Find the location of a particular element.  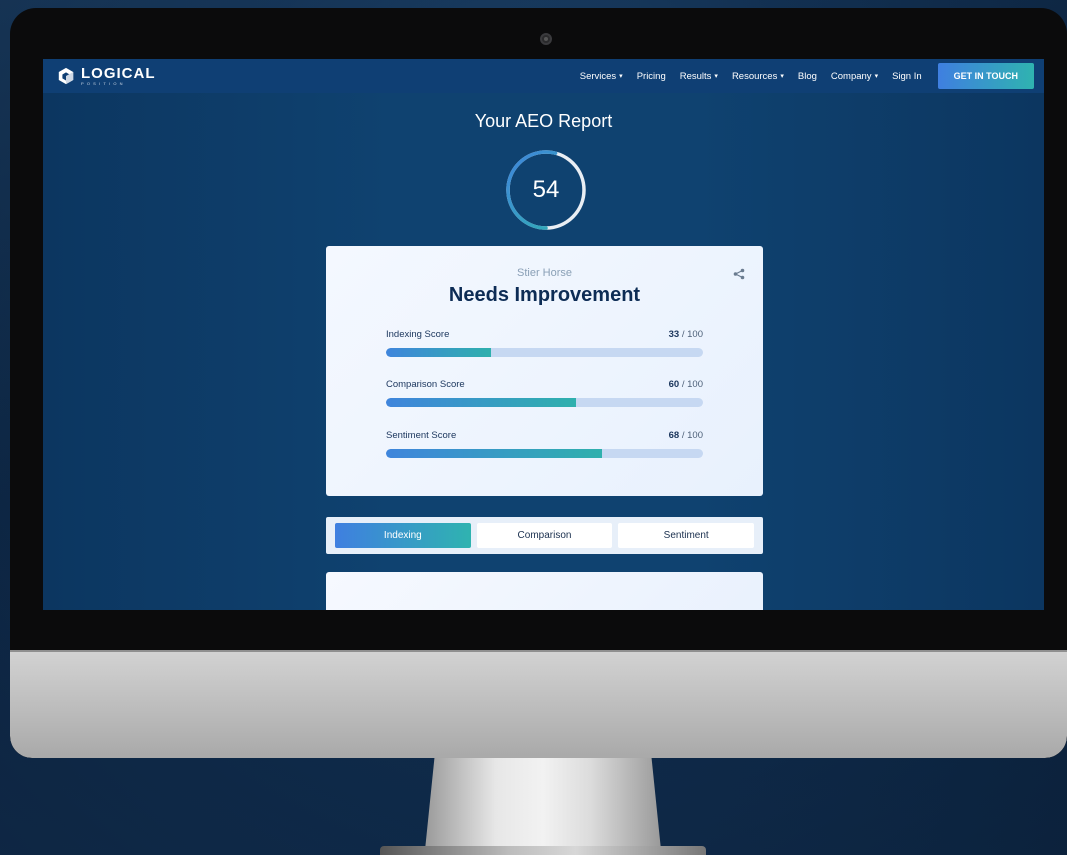

page-title: Your AEO Report is located at coordinates (543, 121).